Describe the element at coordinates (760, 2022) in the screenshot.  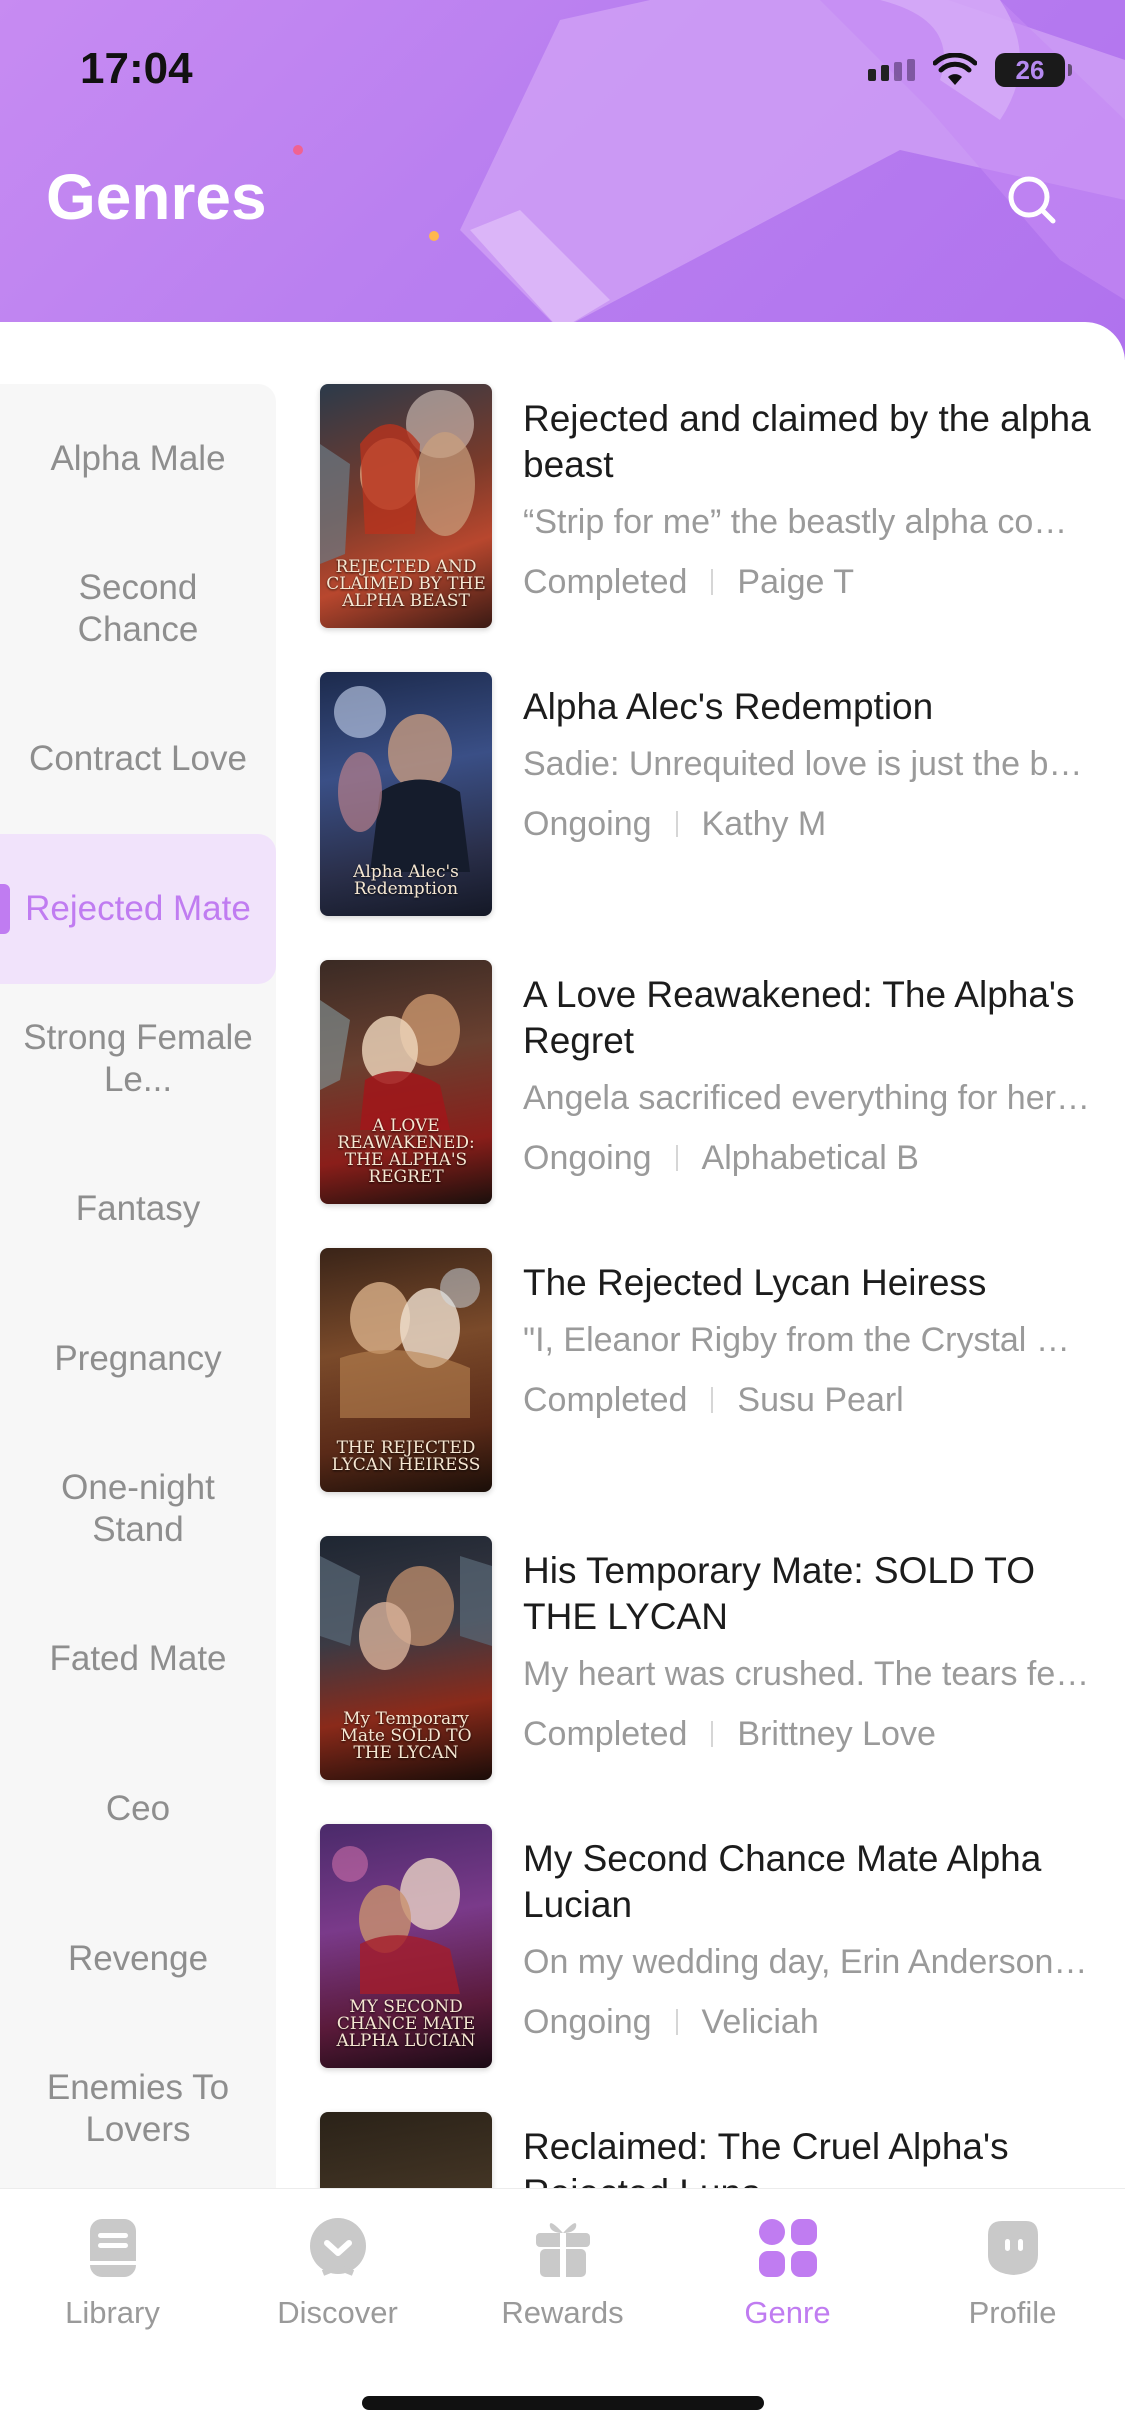
I see `book-author: Veliciah` at that location.